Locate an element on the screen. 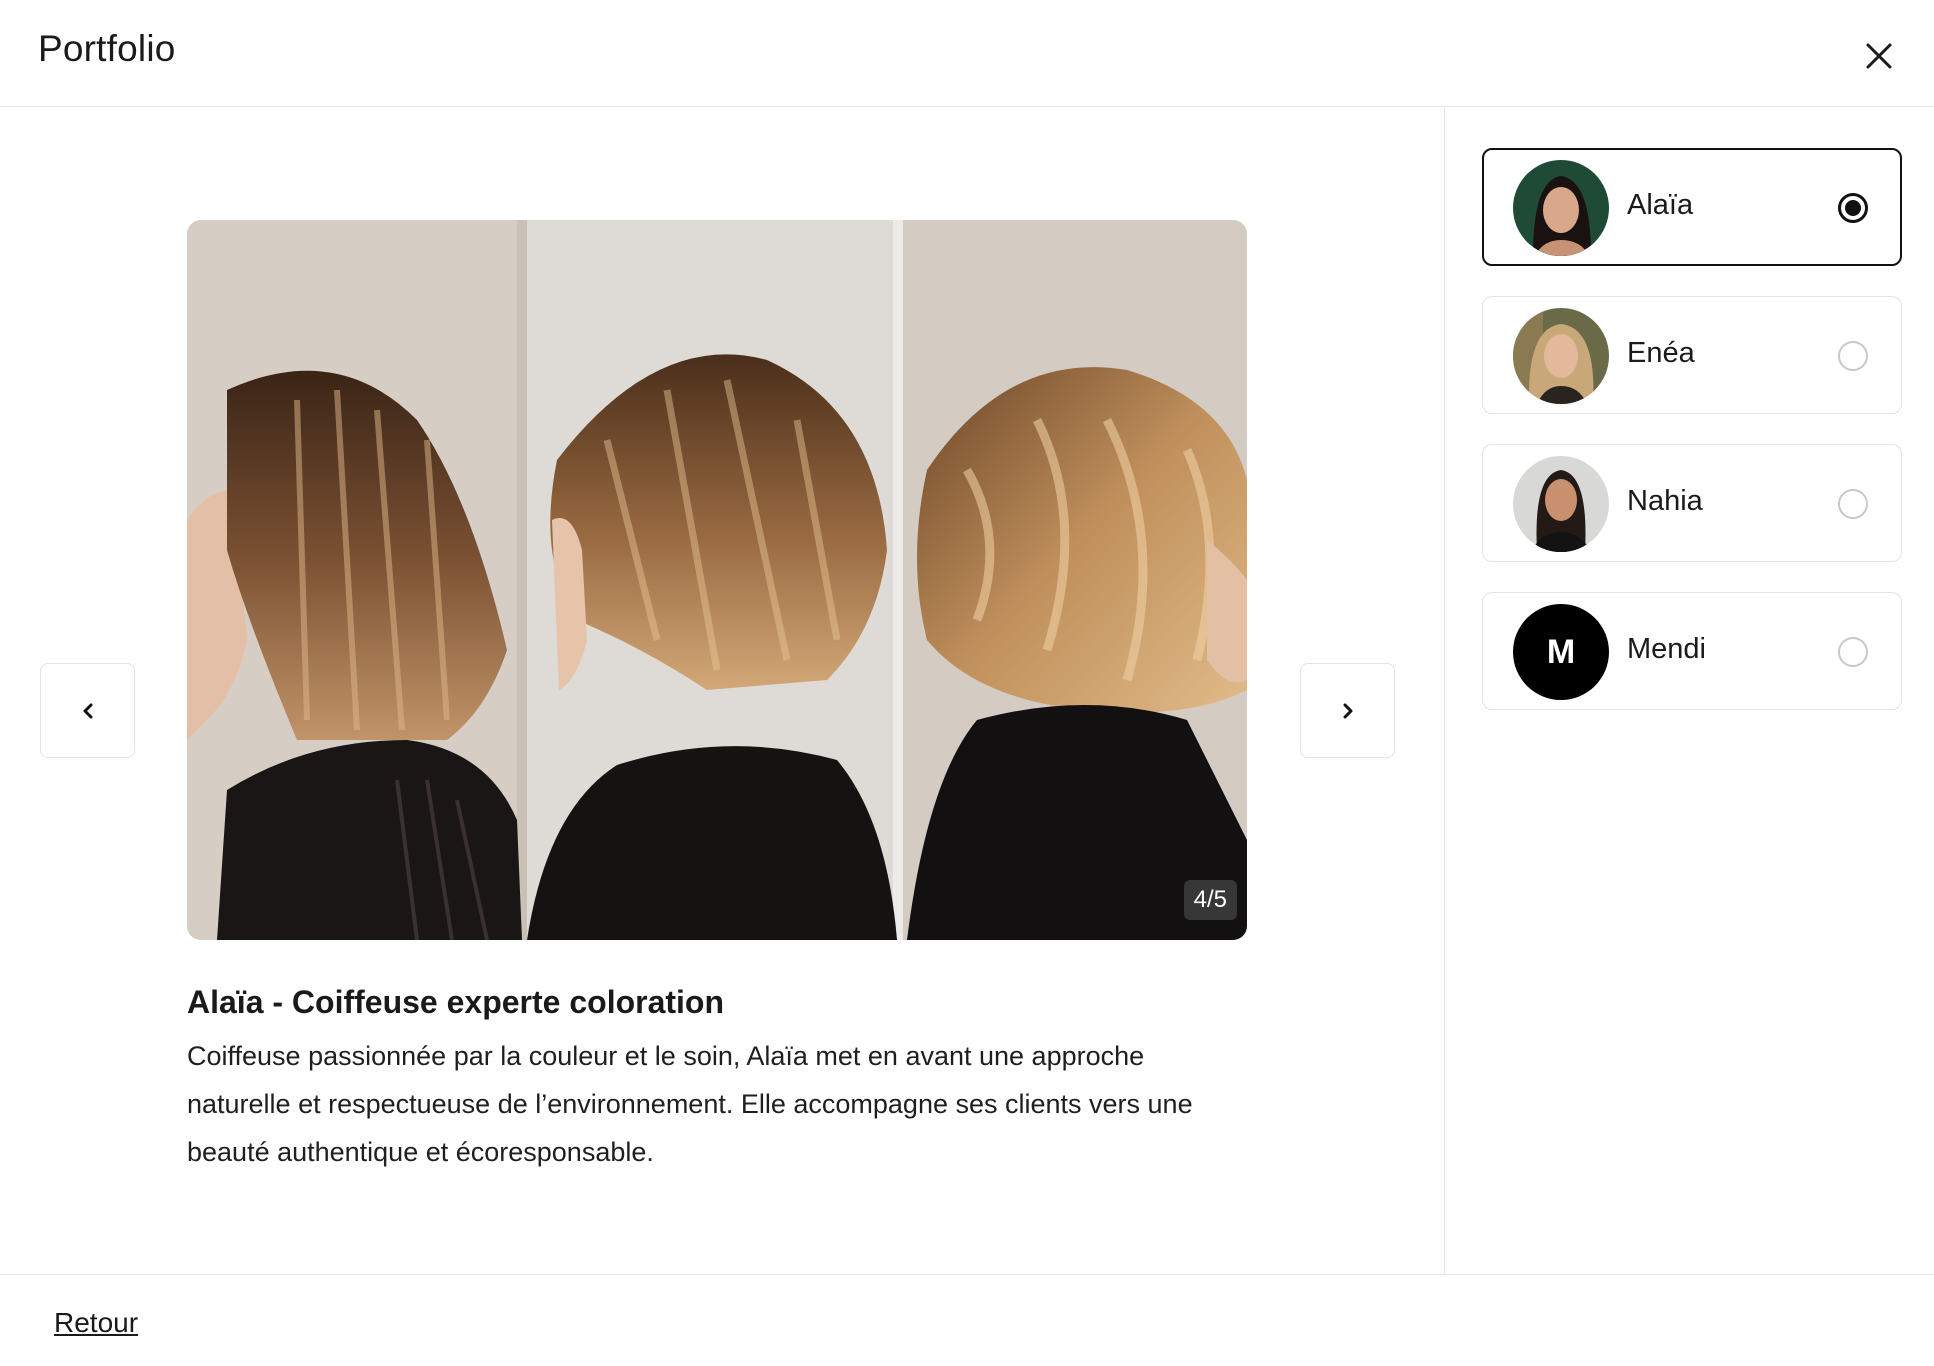 This screenshot has height=1366, width=1934. chevron-right-icon is located at coordinates (1347, 710).